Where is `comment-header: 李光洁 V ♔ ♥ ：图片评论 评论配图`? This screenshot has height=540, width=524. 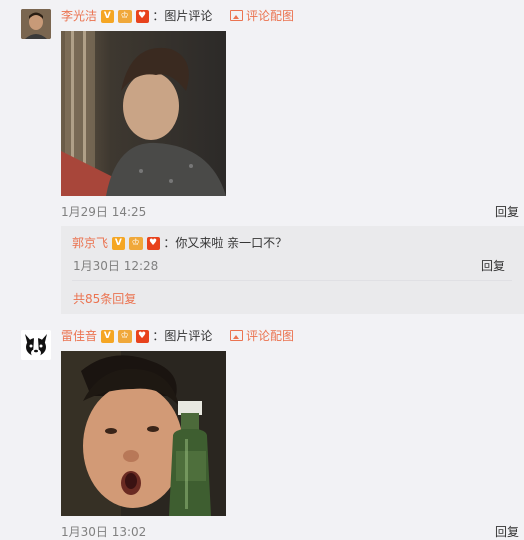
comment-header: 李光洁 V ♔ ♥ ：图片评论 评论配图 is located at coordinates (177, 16).